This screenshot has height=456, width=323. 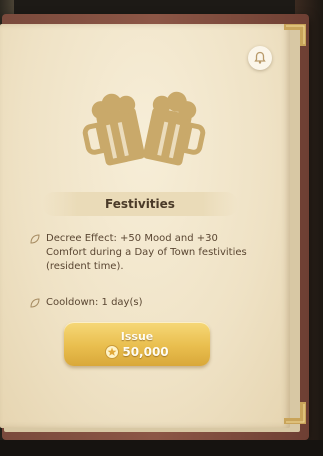 I want to click on notification-button, so click(x=260, y=58).